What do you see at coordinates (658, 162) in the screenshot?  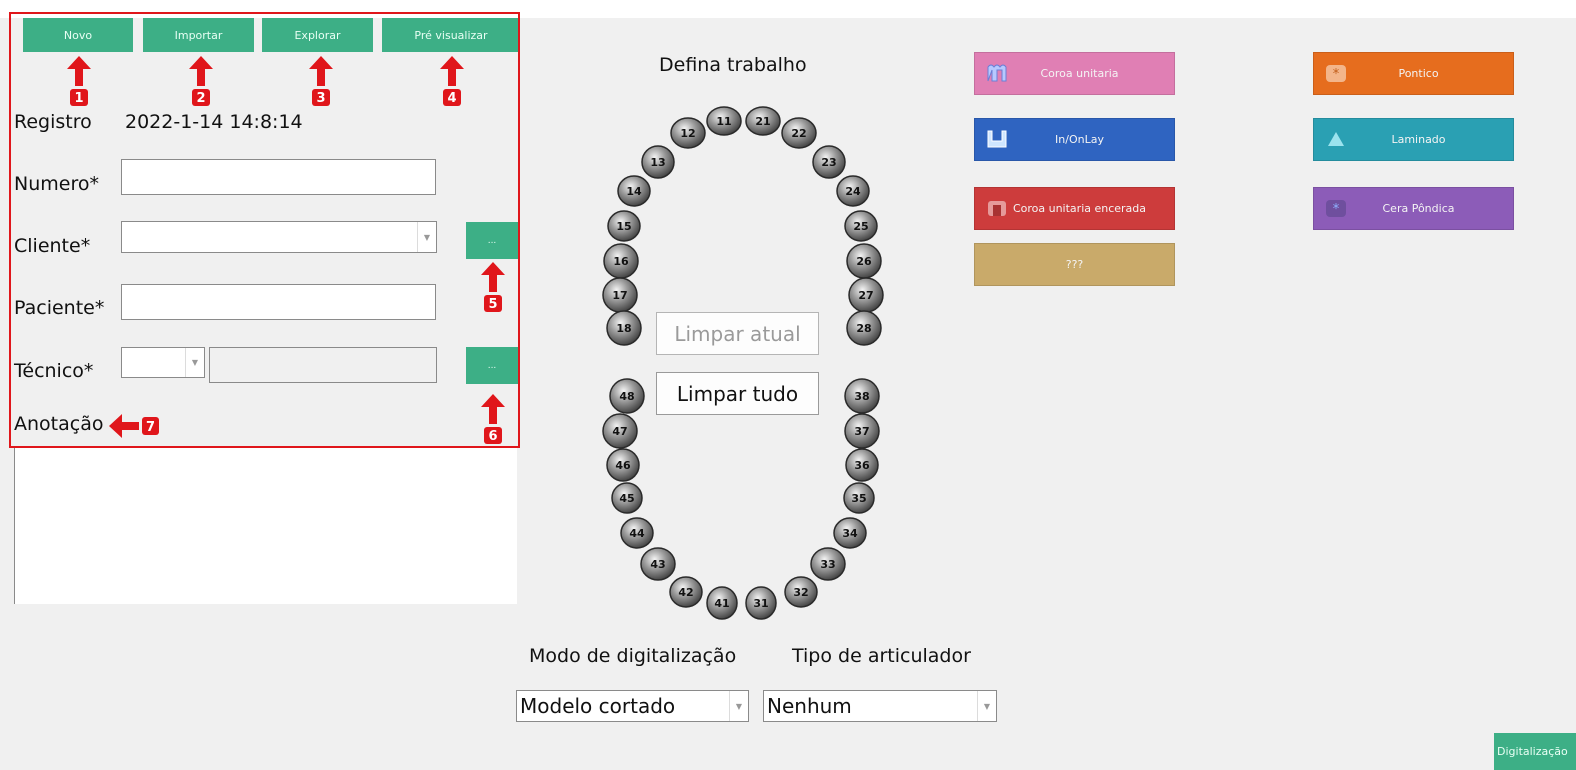 I see `tooth-13: 13` at bounding box center [658, 162].